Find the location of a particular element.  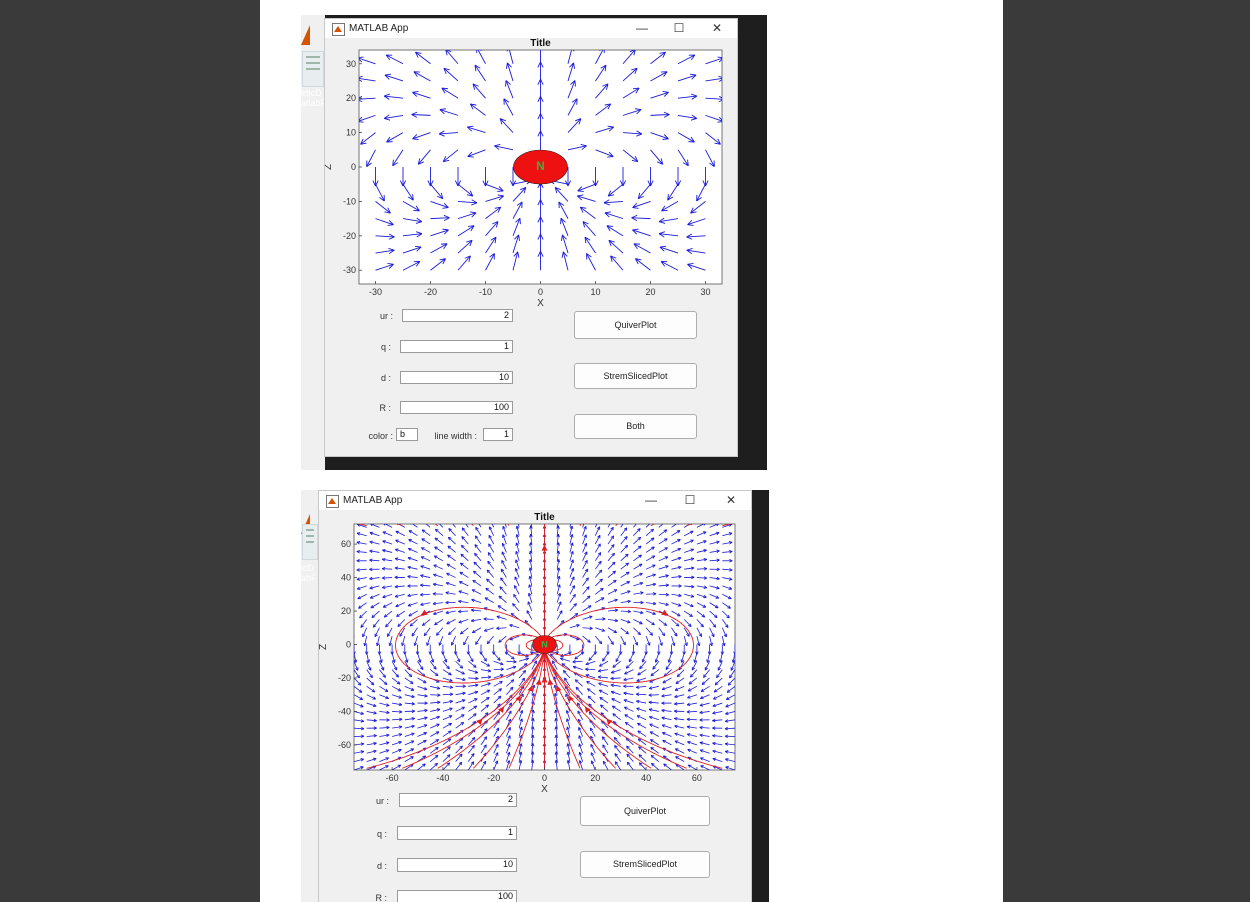

matlab-logo-icon is located at coordinates (305, 35).